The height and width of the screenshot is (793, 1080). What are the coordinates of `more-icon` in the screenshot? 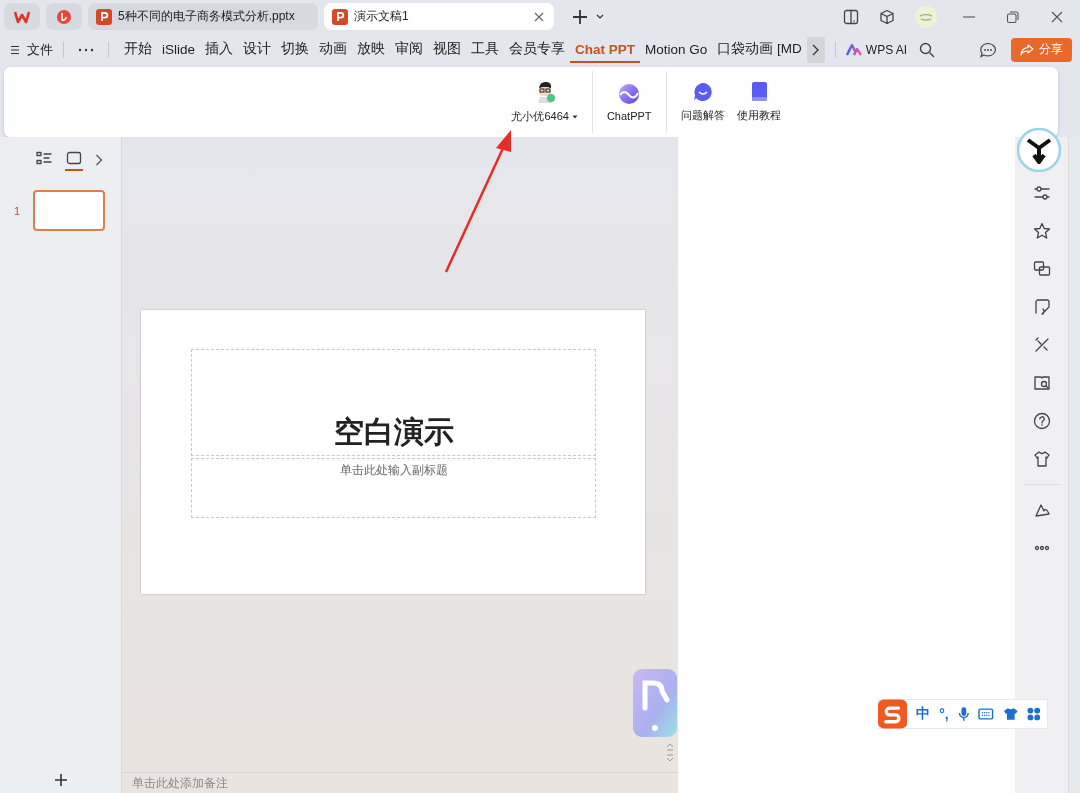 It's located at (86, 49).